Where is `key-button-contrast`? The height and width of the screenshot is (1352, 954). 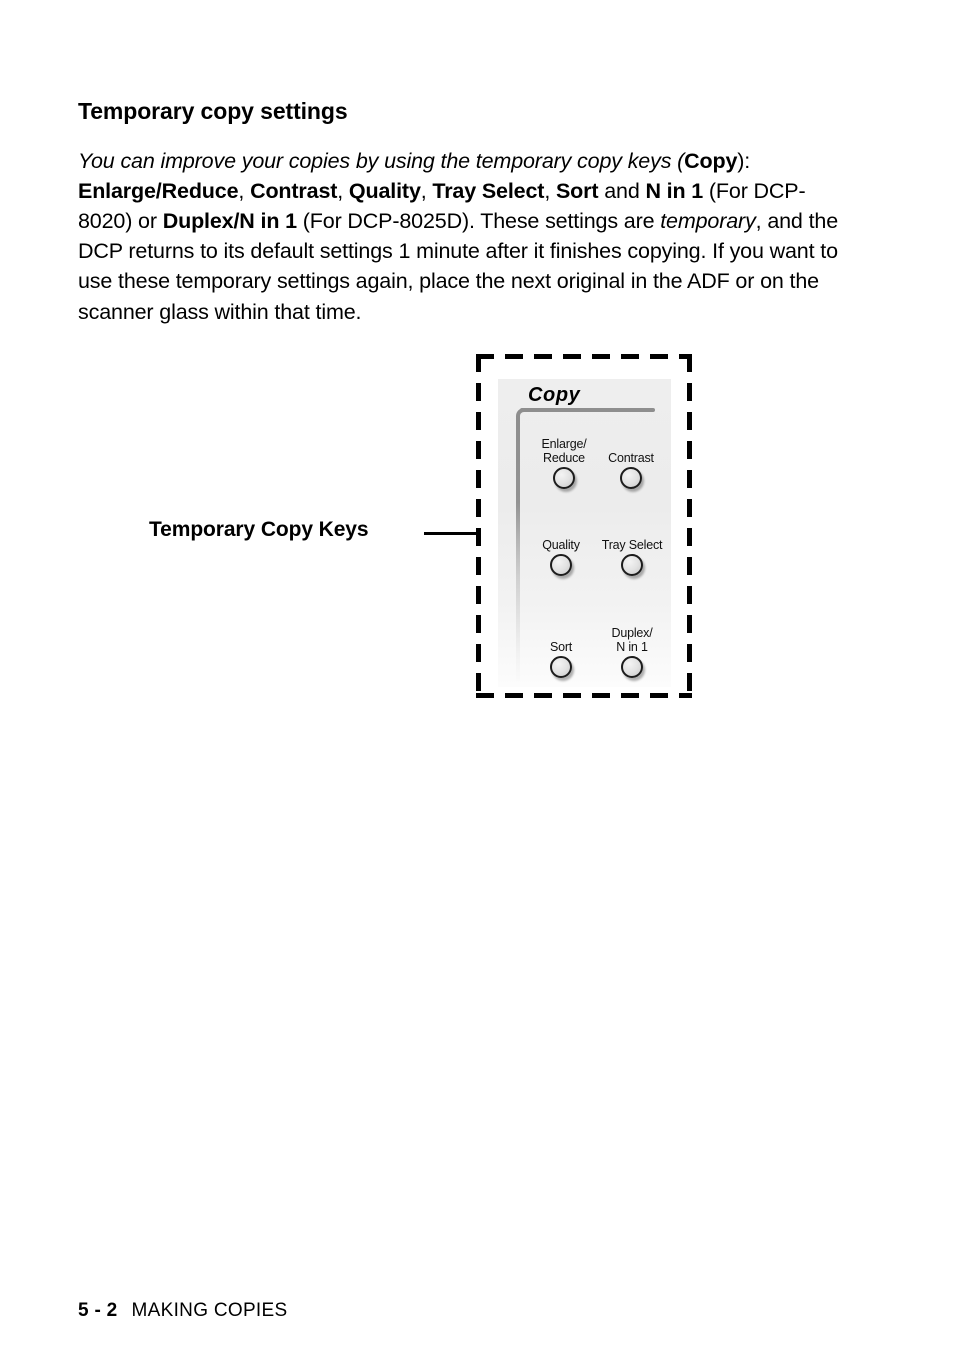 key-button-contrast is located at coordinates (631, 478).